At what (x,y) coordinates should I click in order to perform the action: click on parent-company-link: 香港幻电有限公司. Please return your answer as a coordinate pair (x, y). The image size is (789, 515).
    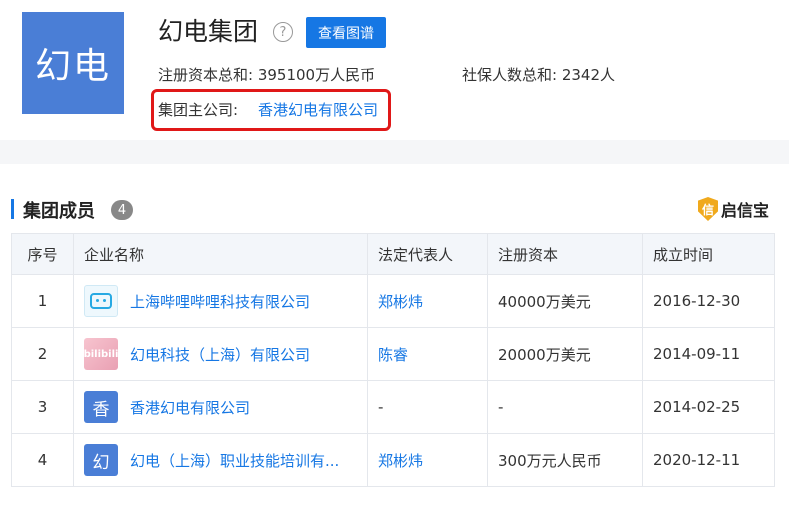
    Looking at the image, I should click on (318, 109).